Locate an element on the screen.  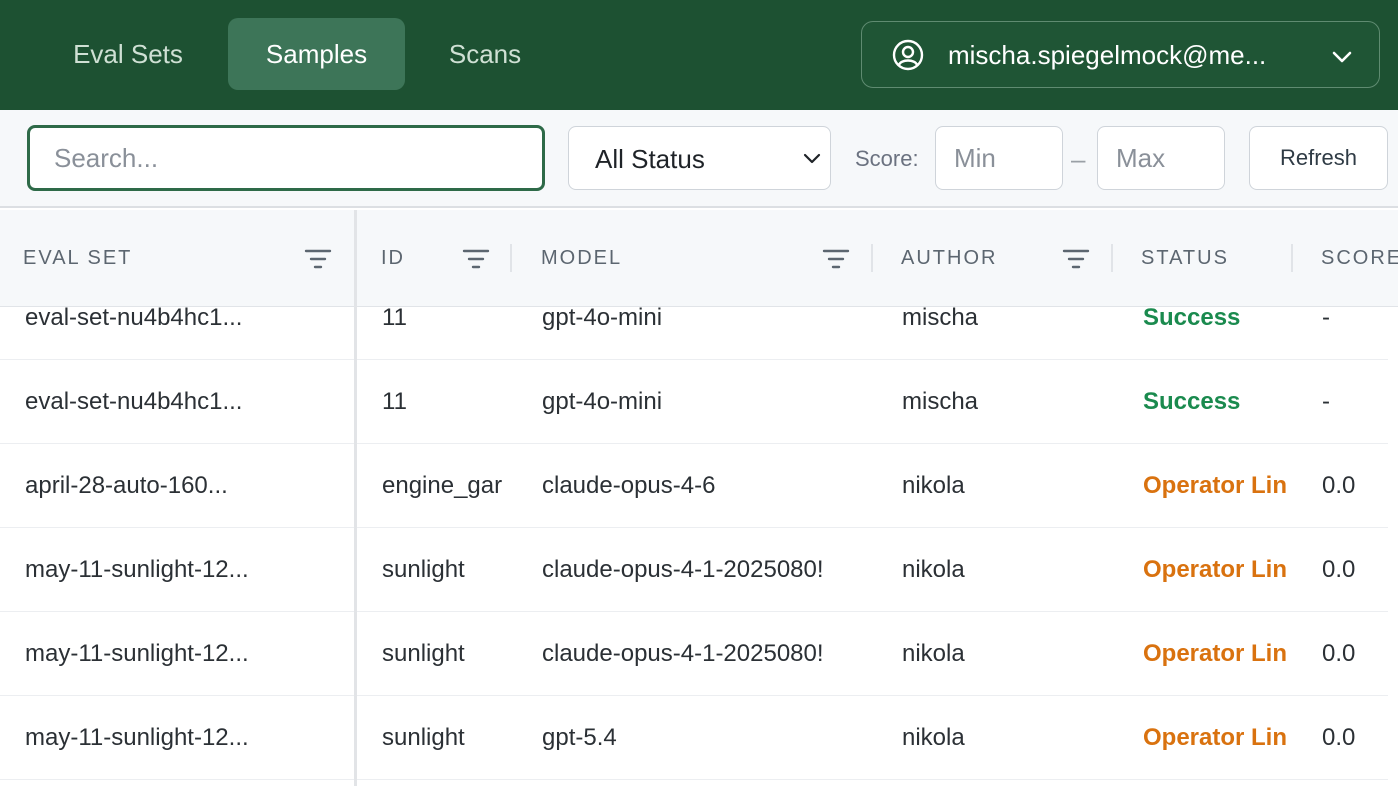
cell-model: claude-opus-4-6 is located at coordinates (629, 485).